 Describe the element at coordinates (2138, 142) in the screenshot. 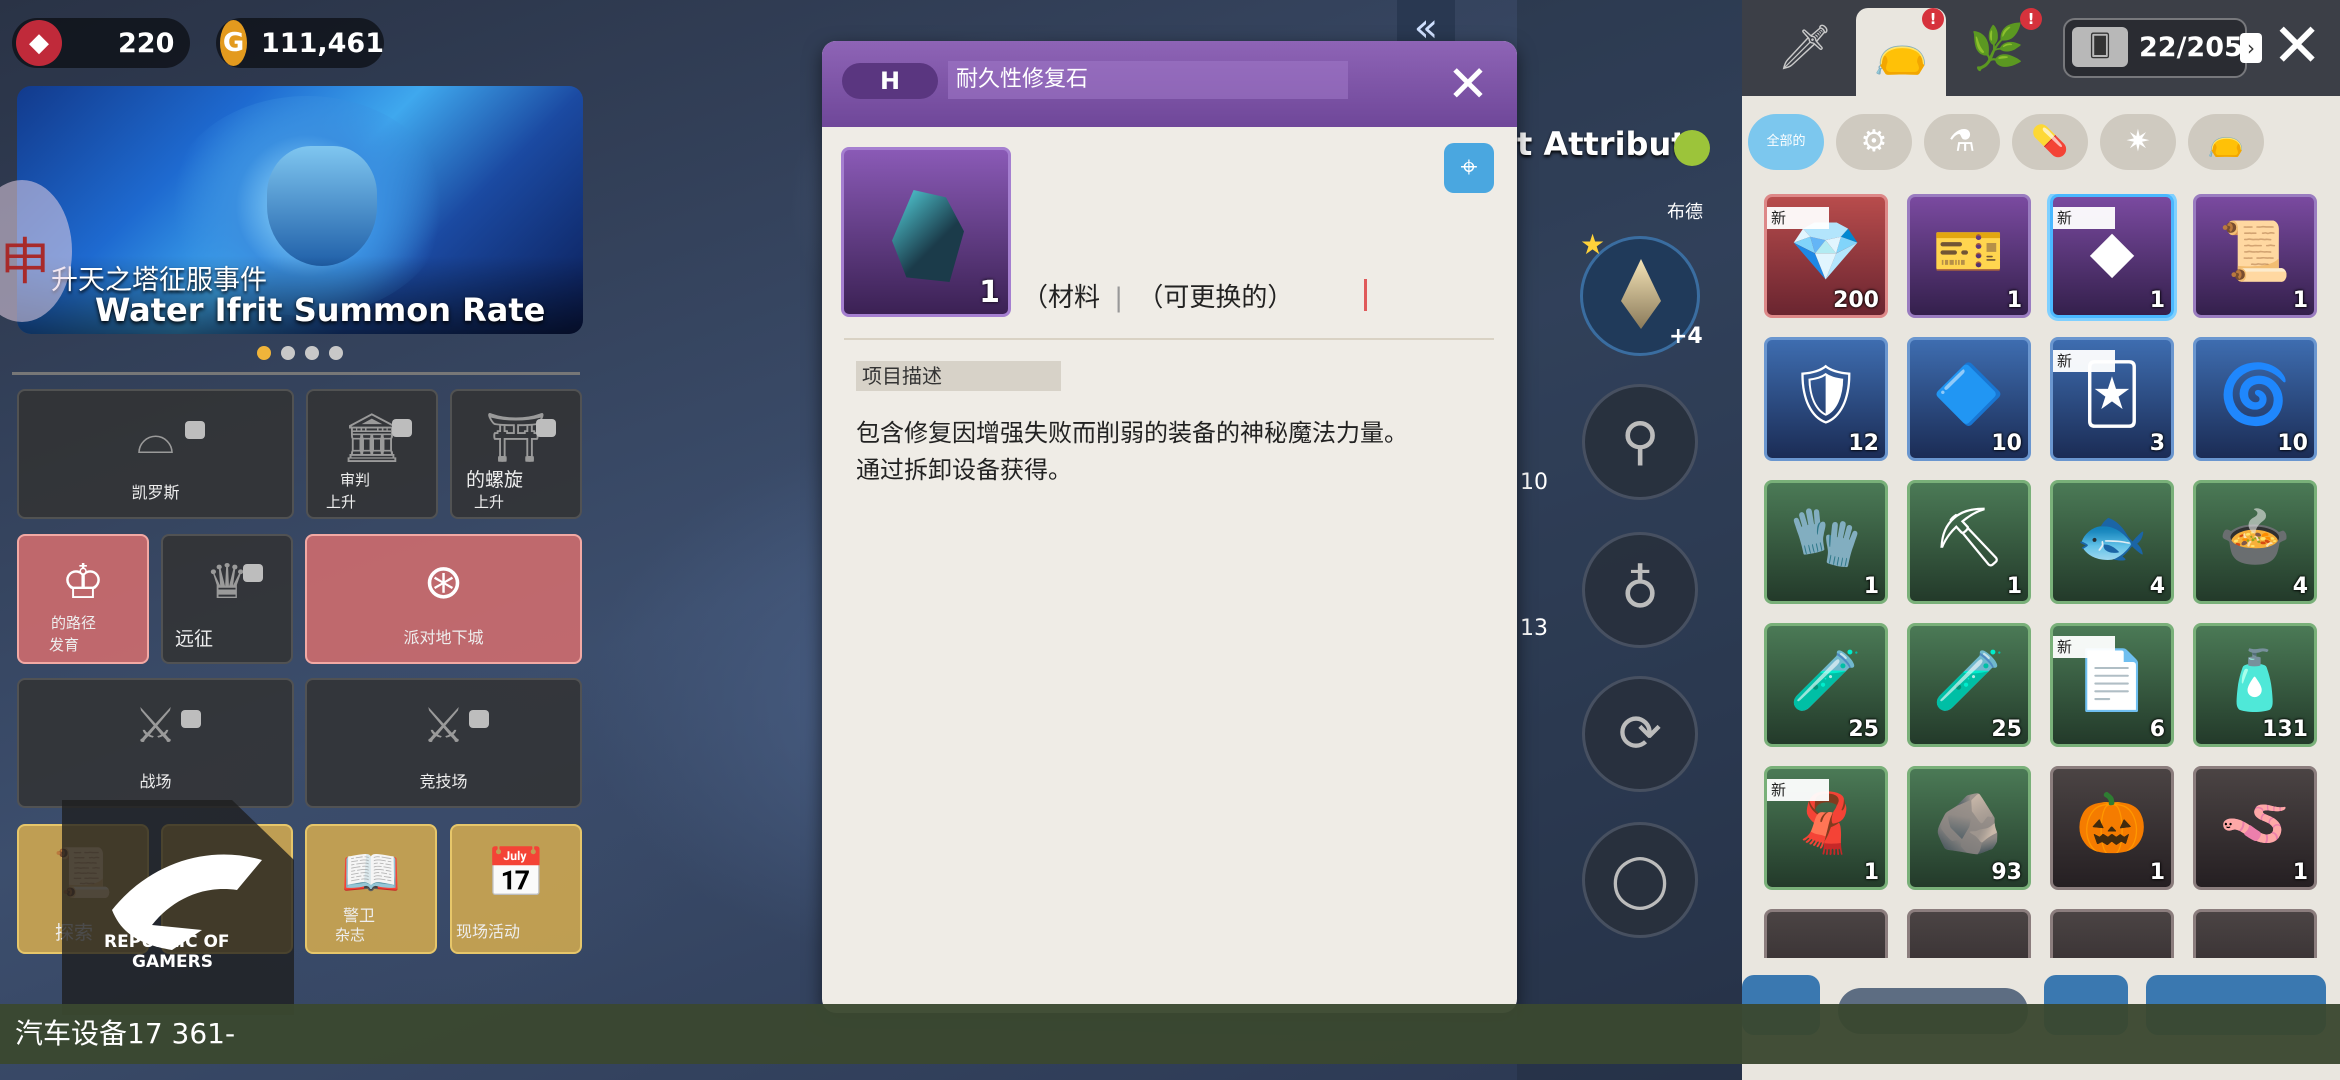

I see `filter-gem-icon: ✷` at that location.